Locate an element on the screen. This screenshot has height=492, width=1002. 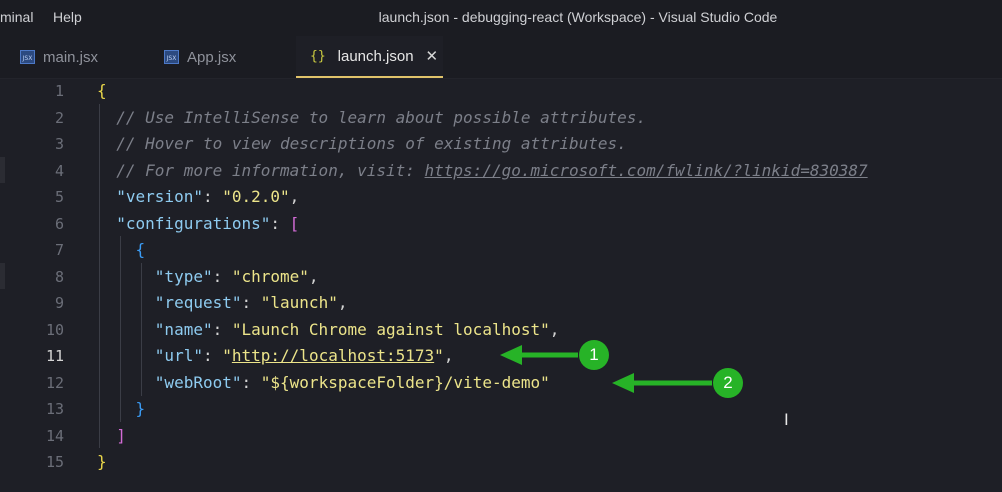
annotation-badge-2: 2 is located at coordinates (728, 383).